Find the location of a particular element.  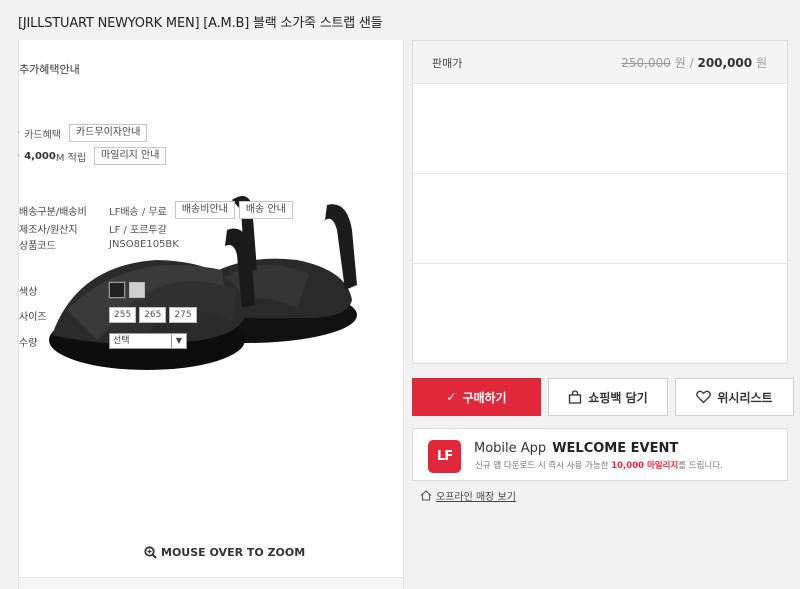

size-option: 255 is located at coordinates (123, 315).